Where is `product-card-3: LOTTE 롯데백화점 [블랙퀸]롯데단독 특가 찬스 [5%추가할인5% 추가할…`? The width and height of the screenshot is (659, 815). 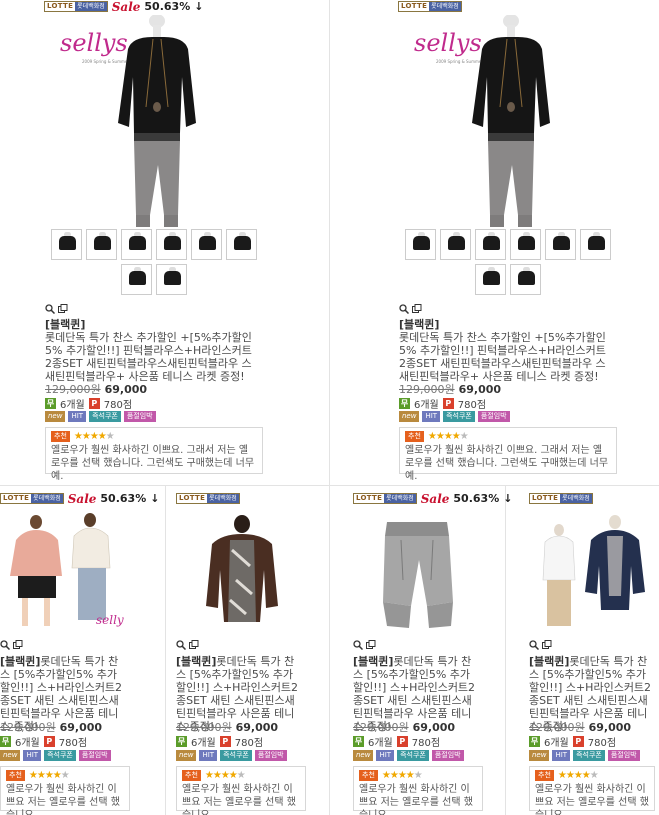 product-card-3: LOTTE 롯데백화점 [블랙퀸]롯데단독 특가 찬스 [5%추가할인5% 추가할… is located at coordinates (251, 653).